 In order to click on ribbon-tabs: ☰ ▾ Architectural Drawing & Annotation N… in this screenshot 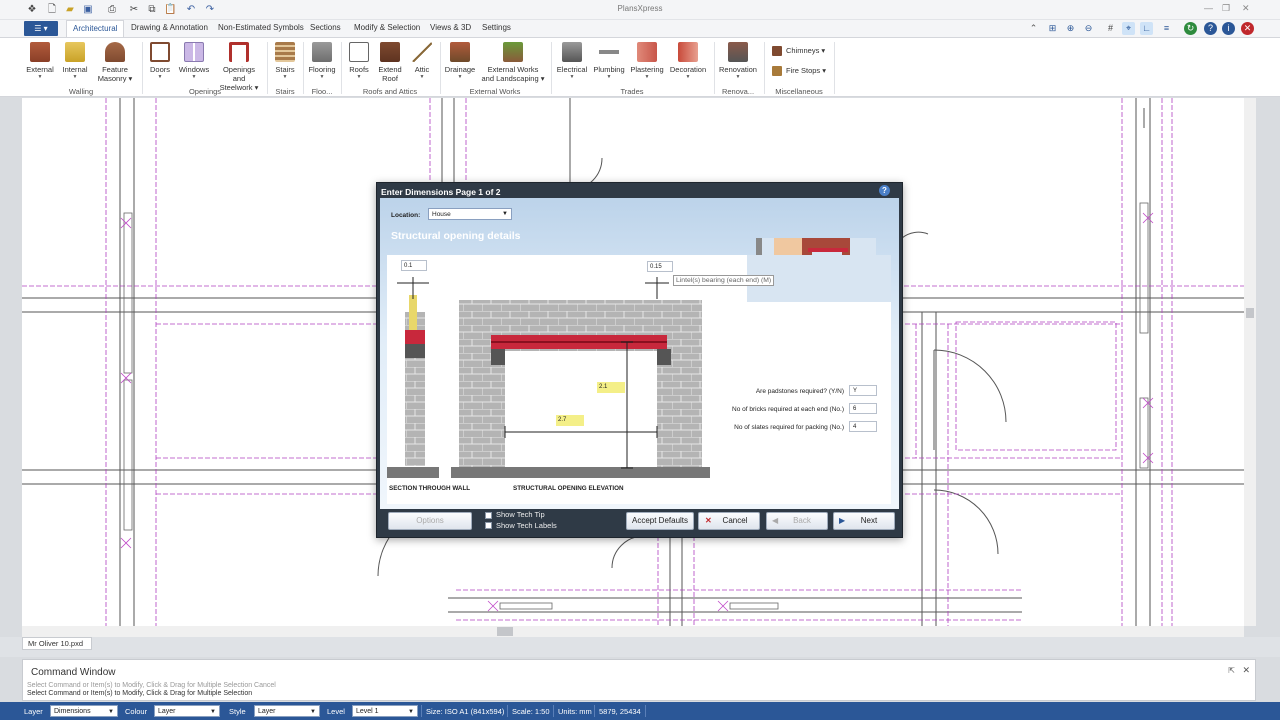, I will do `click(640, 28)`.